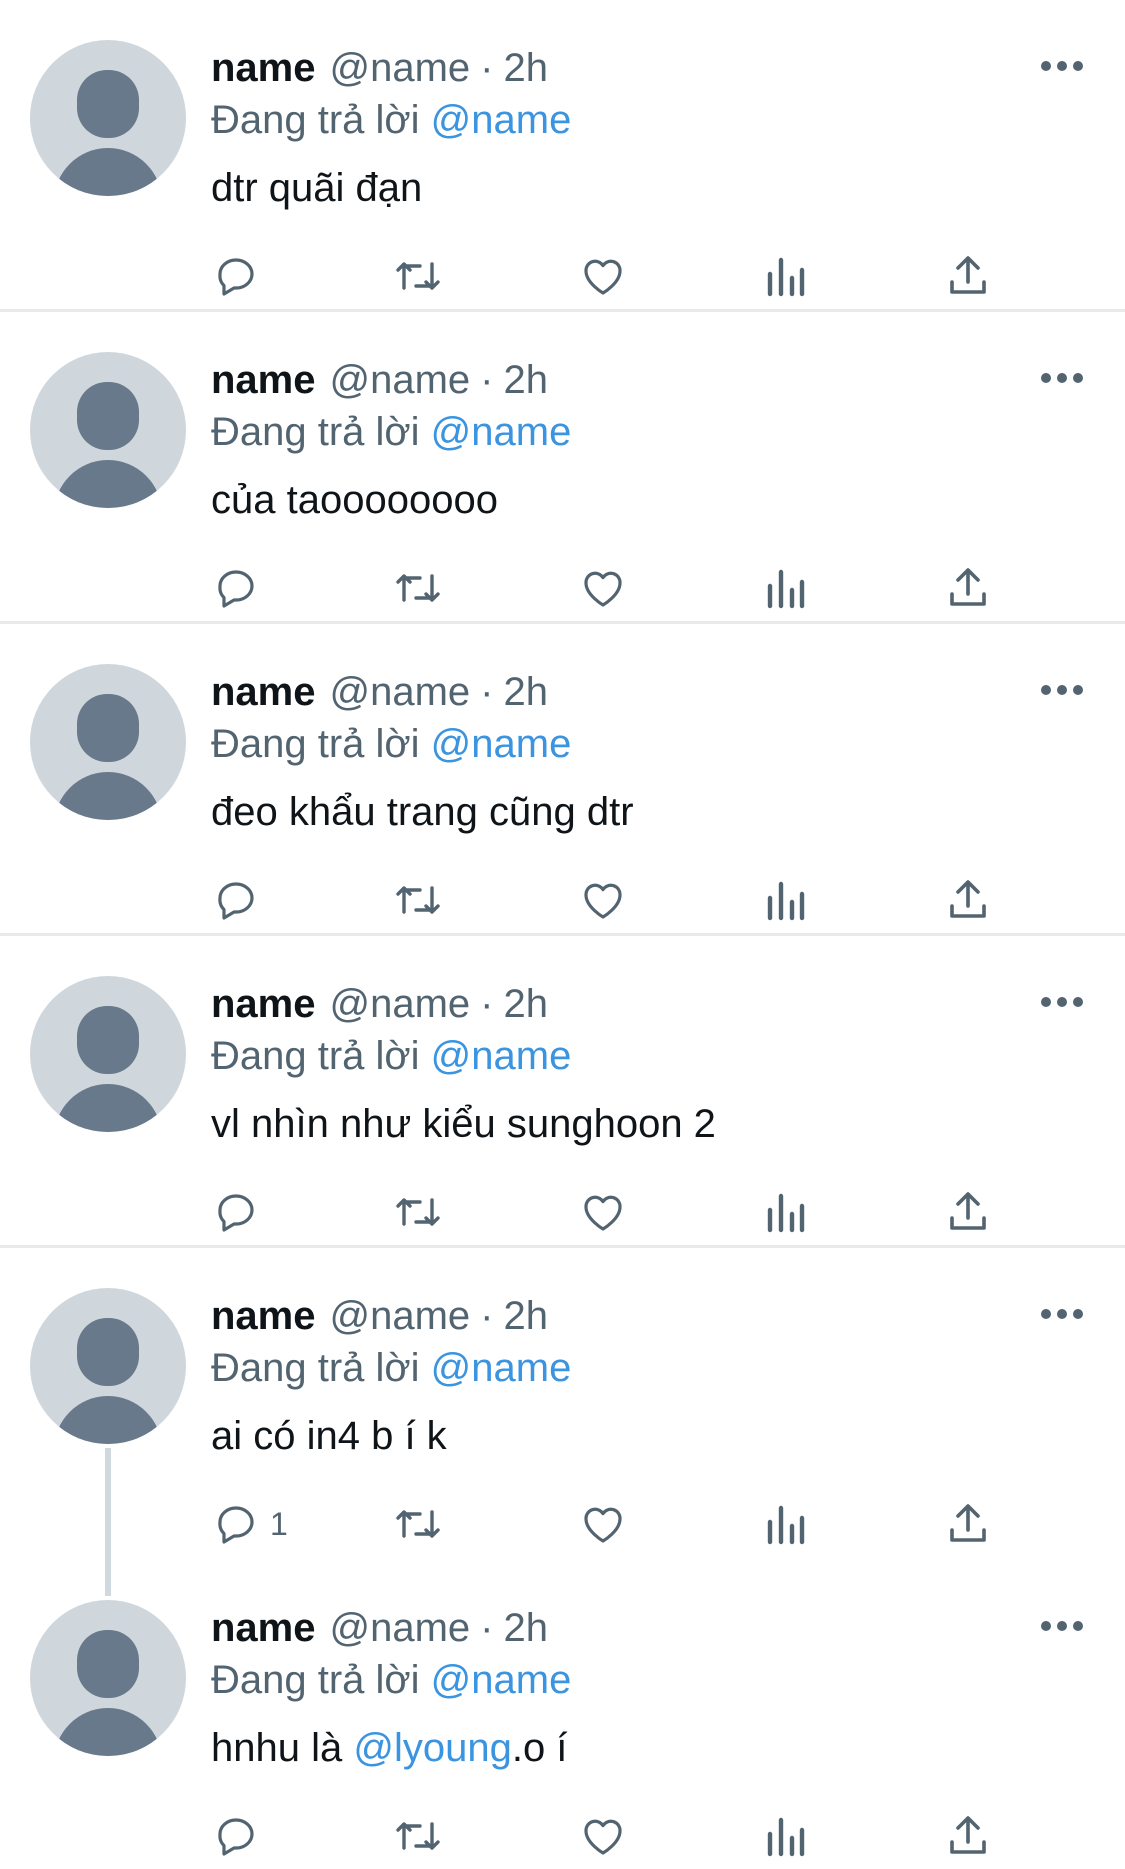 This screenshot has width=1125, height=1869. I want to click on action-bar, so click(562, 588).